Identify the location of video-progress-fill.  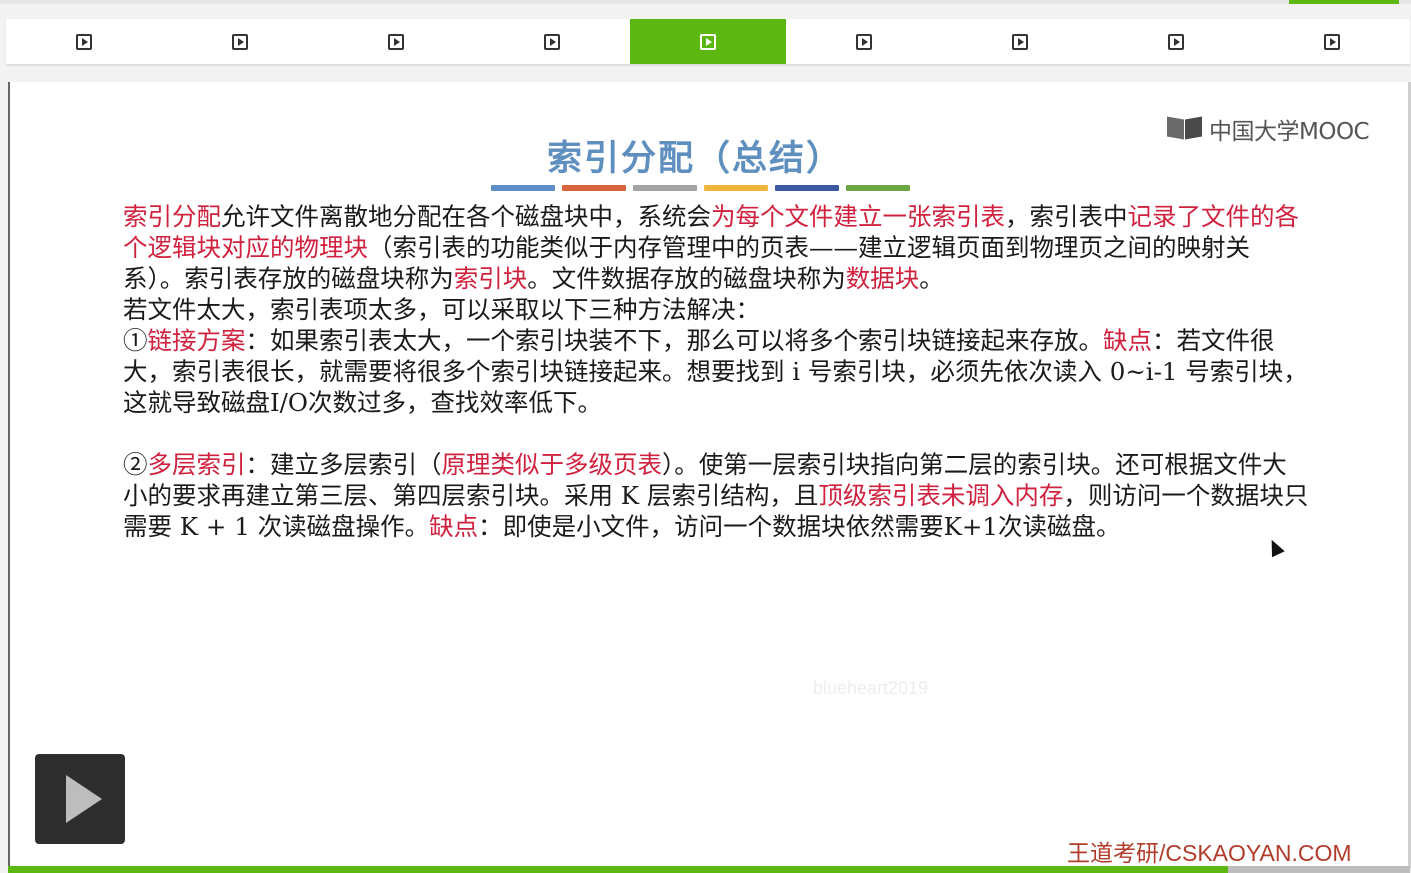
(618, 869).